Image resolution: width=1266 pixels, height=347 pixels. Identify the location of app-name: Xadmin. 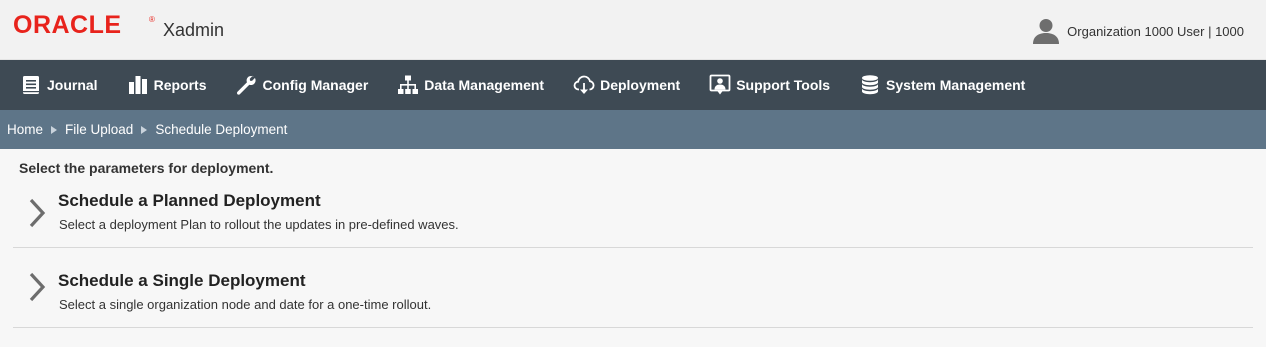
(194, 30).